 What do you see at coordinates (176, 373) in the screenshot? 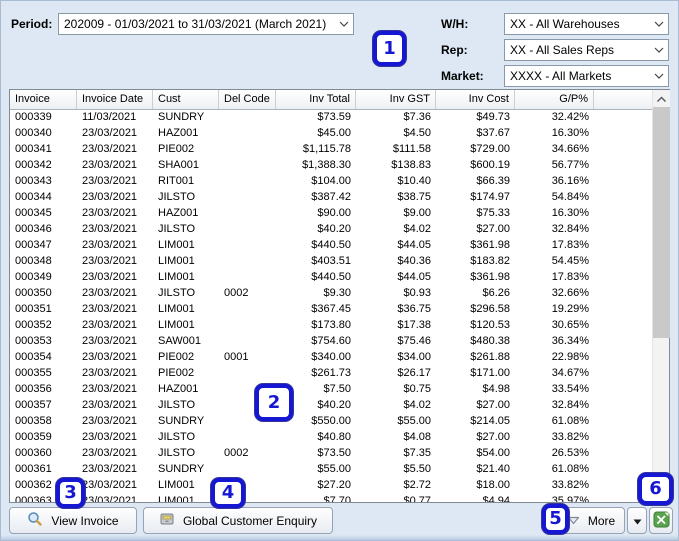
I see `cell: PIE002` at bounding box center [176, 373].